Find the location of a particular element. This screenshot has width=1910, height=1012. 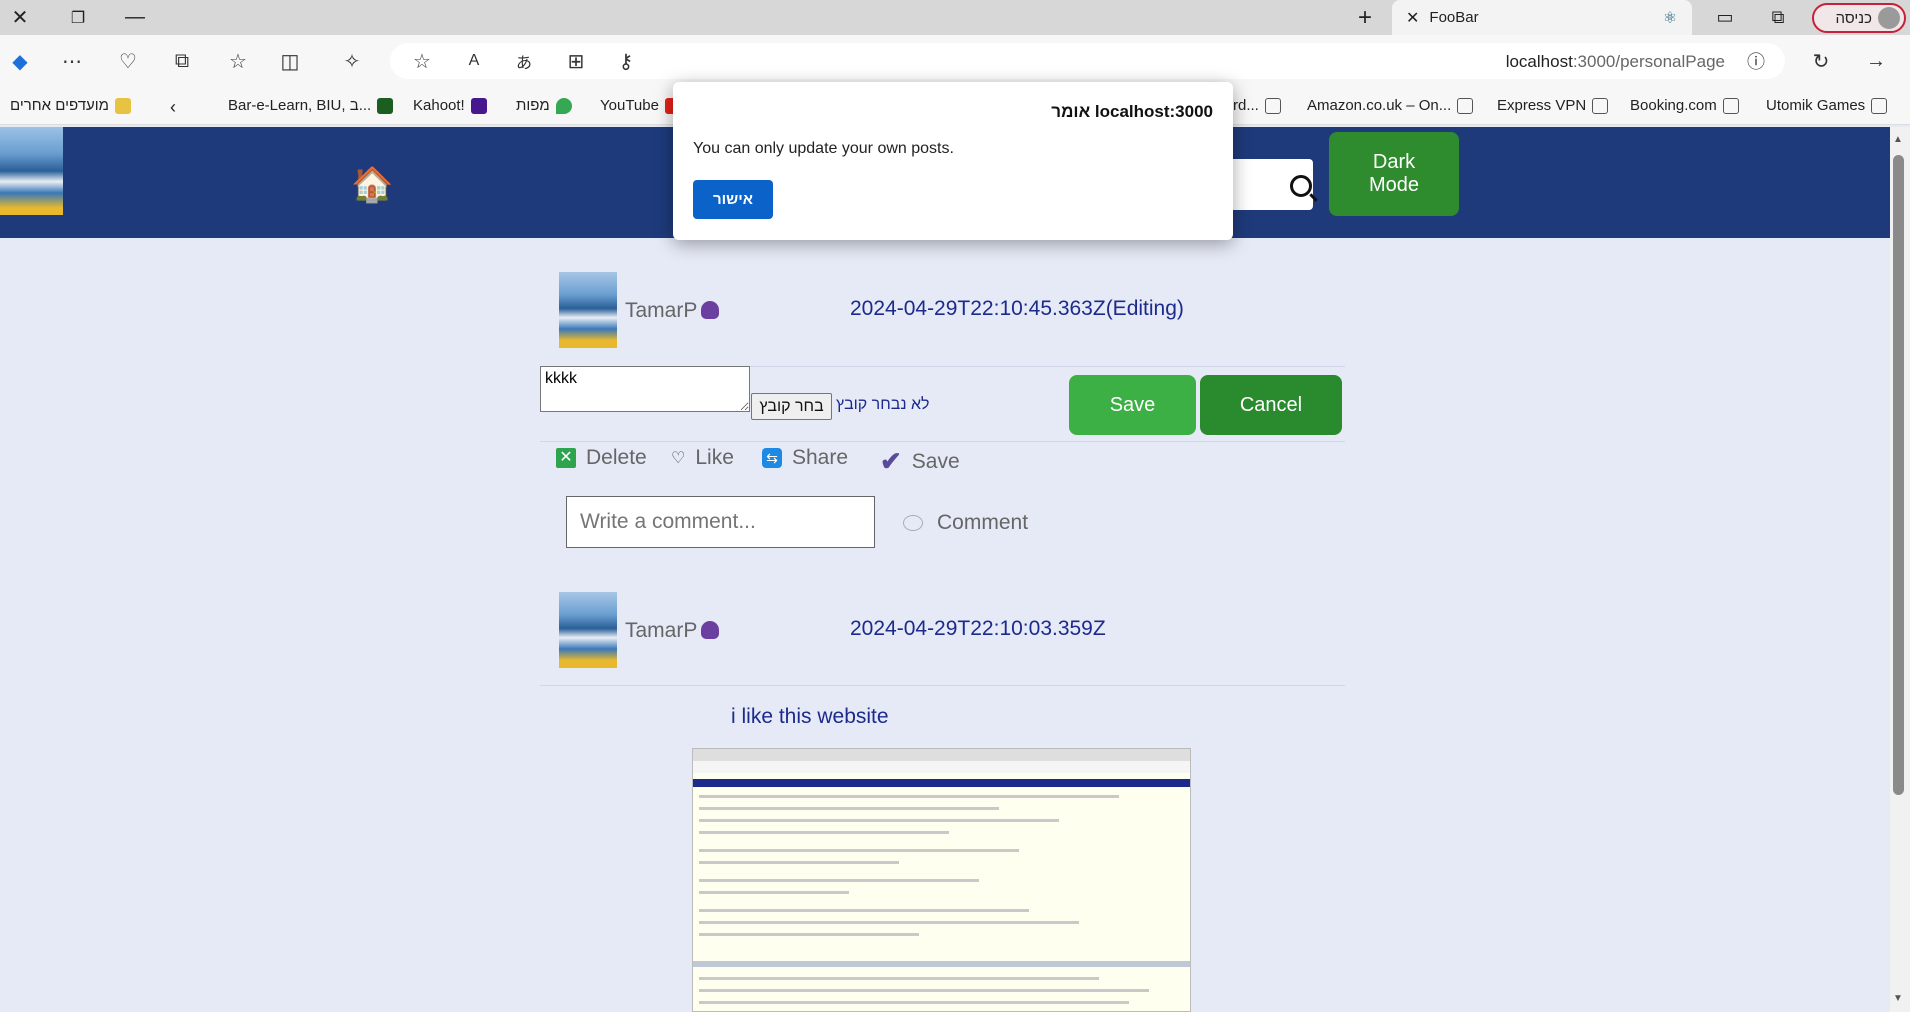

close-tab-icon: ✕ is located at coordinates (1412, 18).